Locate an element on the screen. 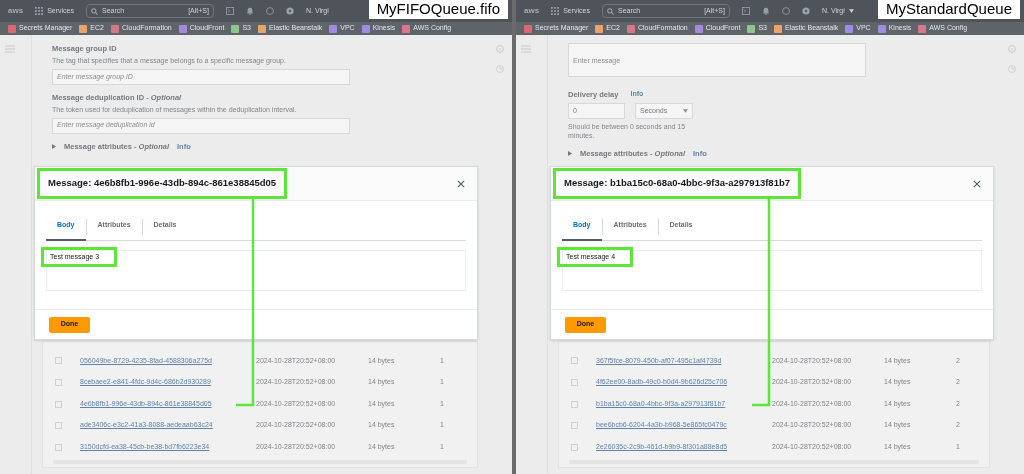 The image size is (1024, 474). queue-name-label: MyFIFOQueue.fifo is located at coordinates (438, 9).